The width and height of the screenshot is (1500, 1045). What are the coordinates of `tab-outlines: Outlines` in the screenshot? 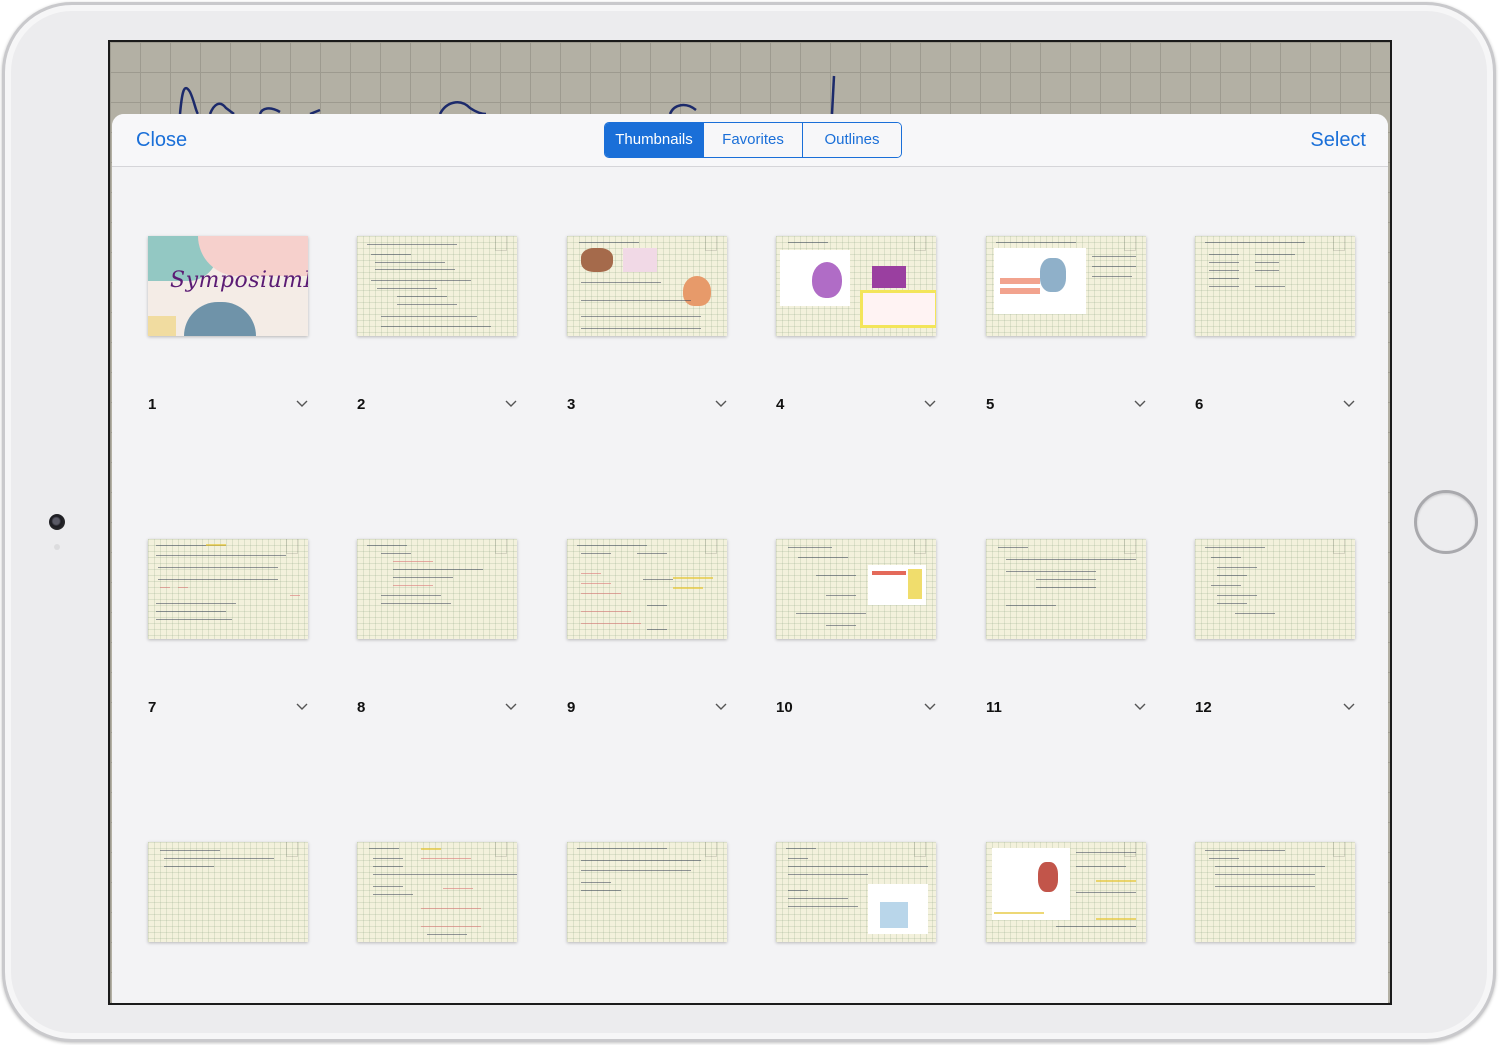 It's located at (851, 140).